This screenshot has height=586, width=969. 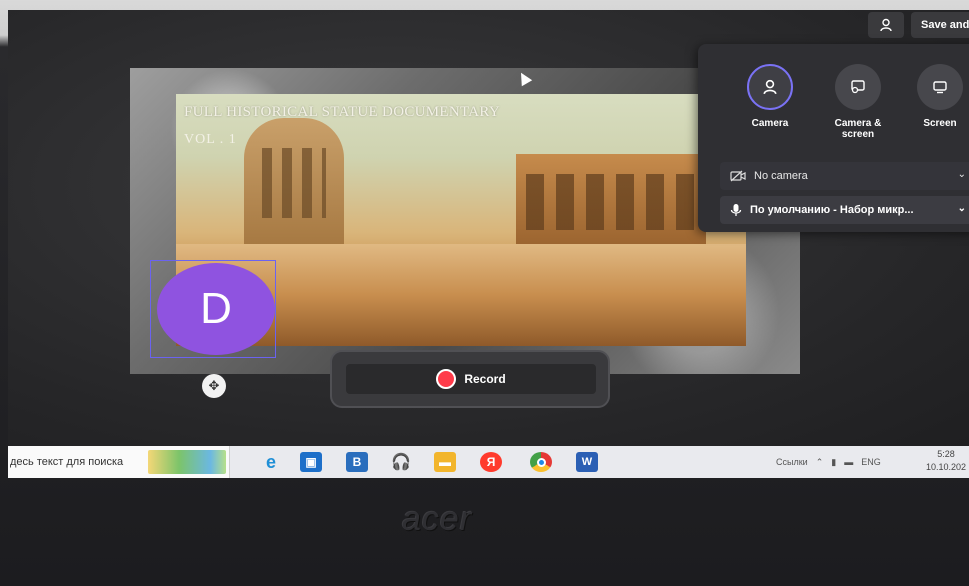 I want to click on camera-bubble-frame: D, so click(x=213, y=309).